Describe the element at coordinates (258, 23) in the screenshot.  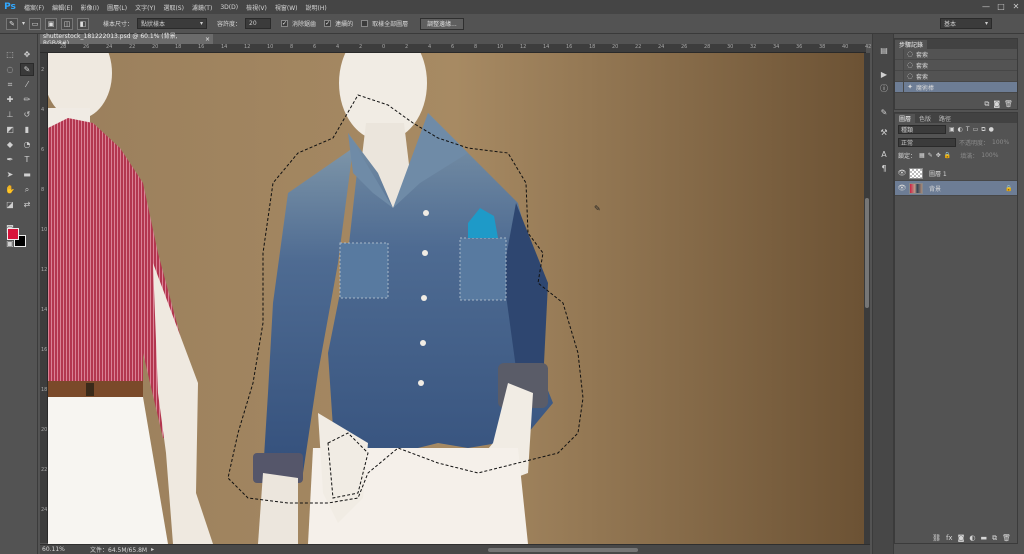
I see `tolerance-input: 20` at that location.